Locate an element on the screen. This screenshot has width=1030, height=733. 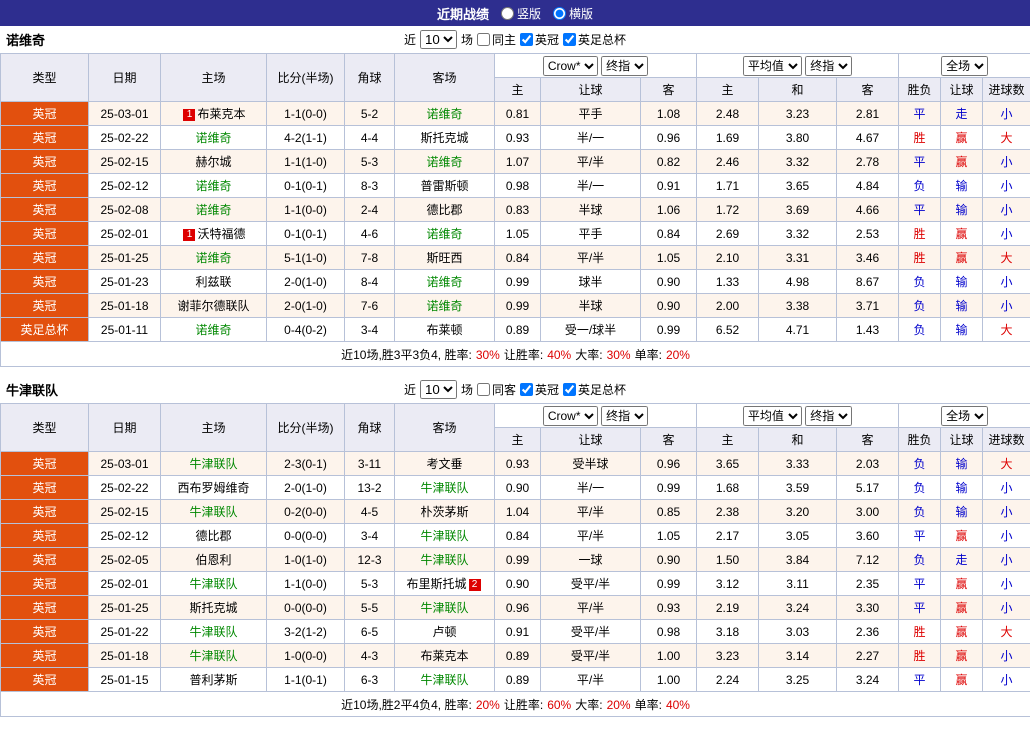
corner-cell: 4-3 is located at coordinates (369, 655).